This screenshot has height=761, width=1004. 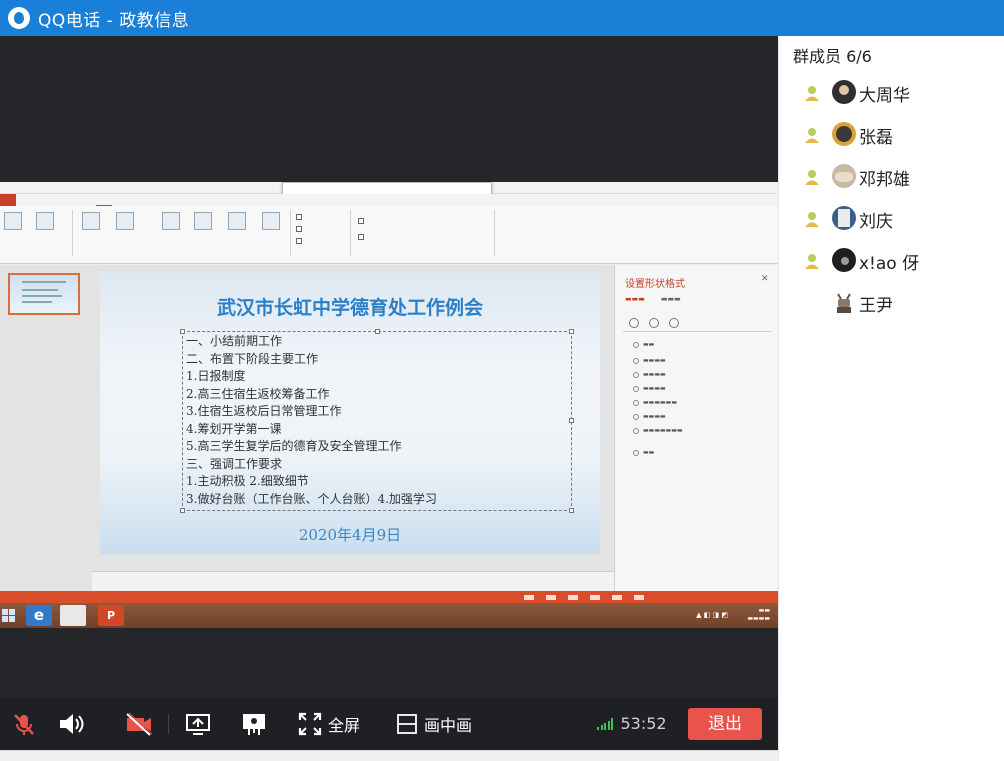 What do you see at coordinates (44, 294) in the screenshot?
I see `slide-thumbnail` at bounding box center [44, 294].